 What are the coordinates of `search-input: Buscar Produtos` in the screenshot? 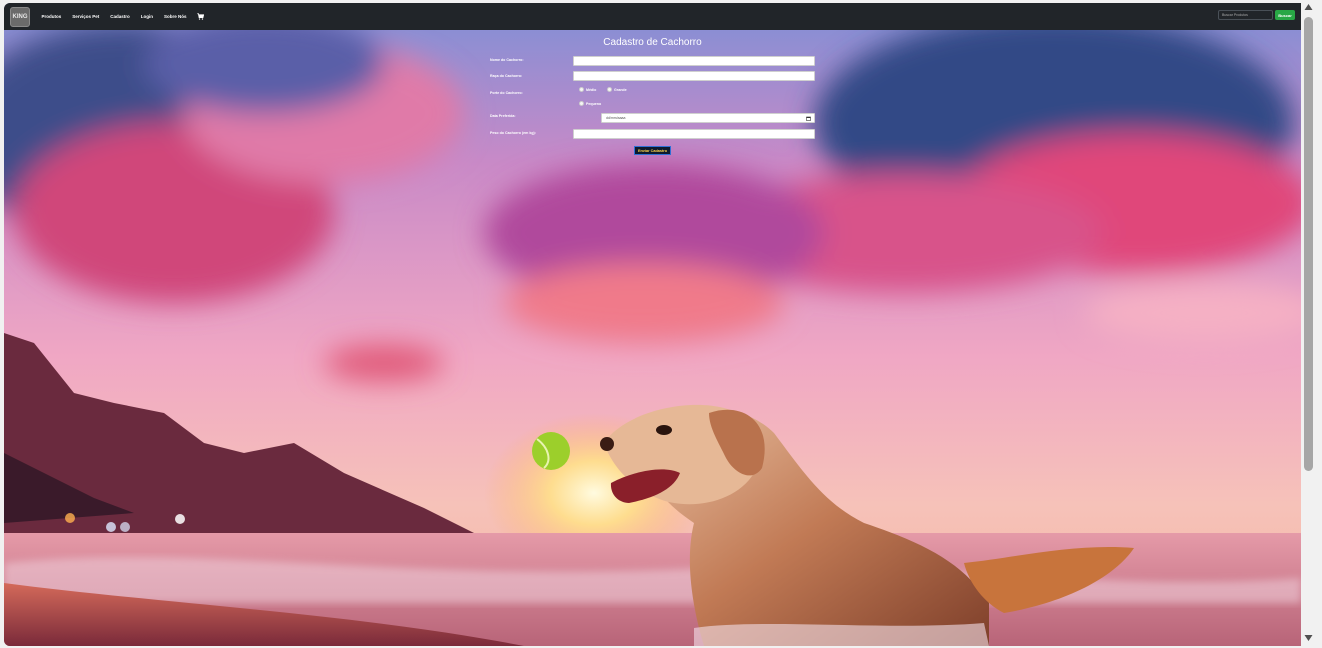 It's located at (1245, 15).